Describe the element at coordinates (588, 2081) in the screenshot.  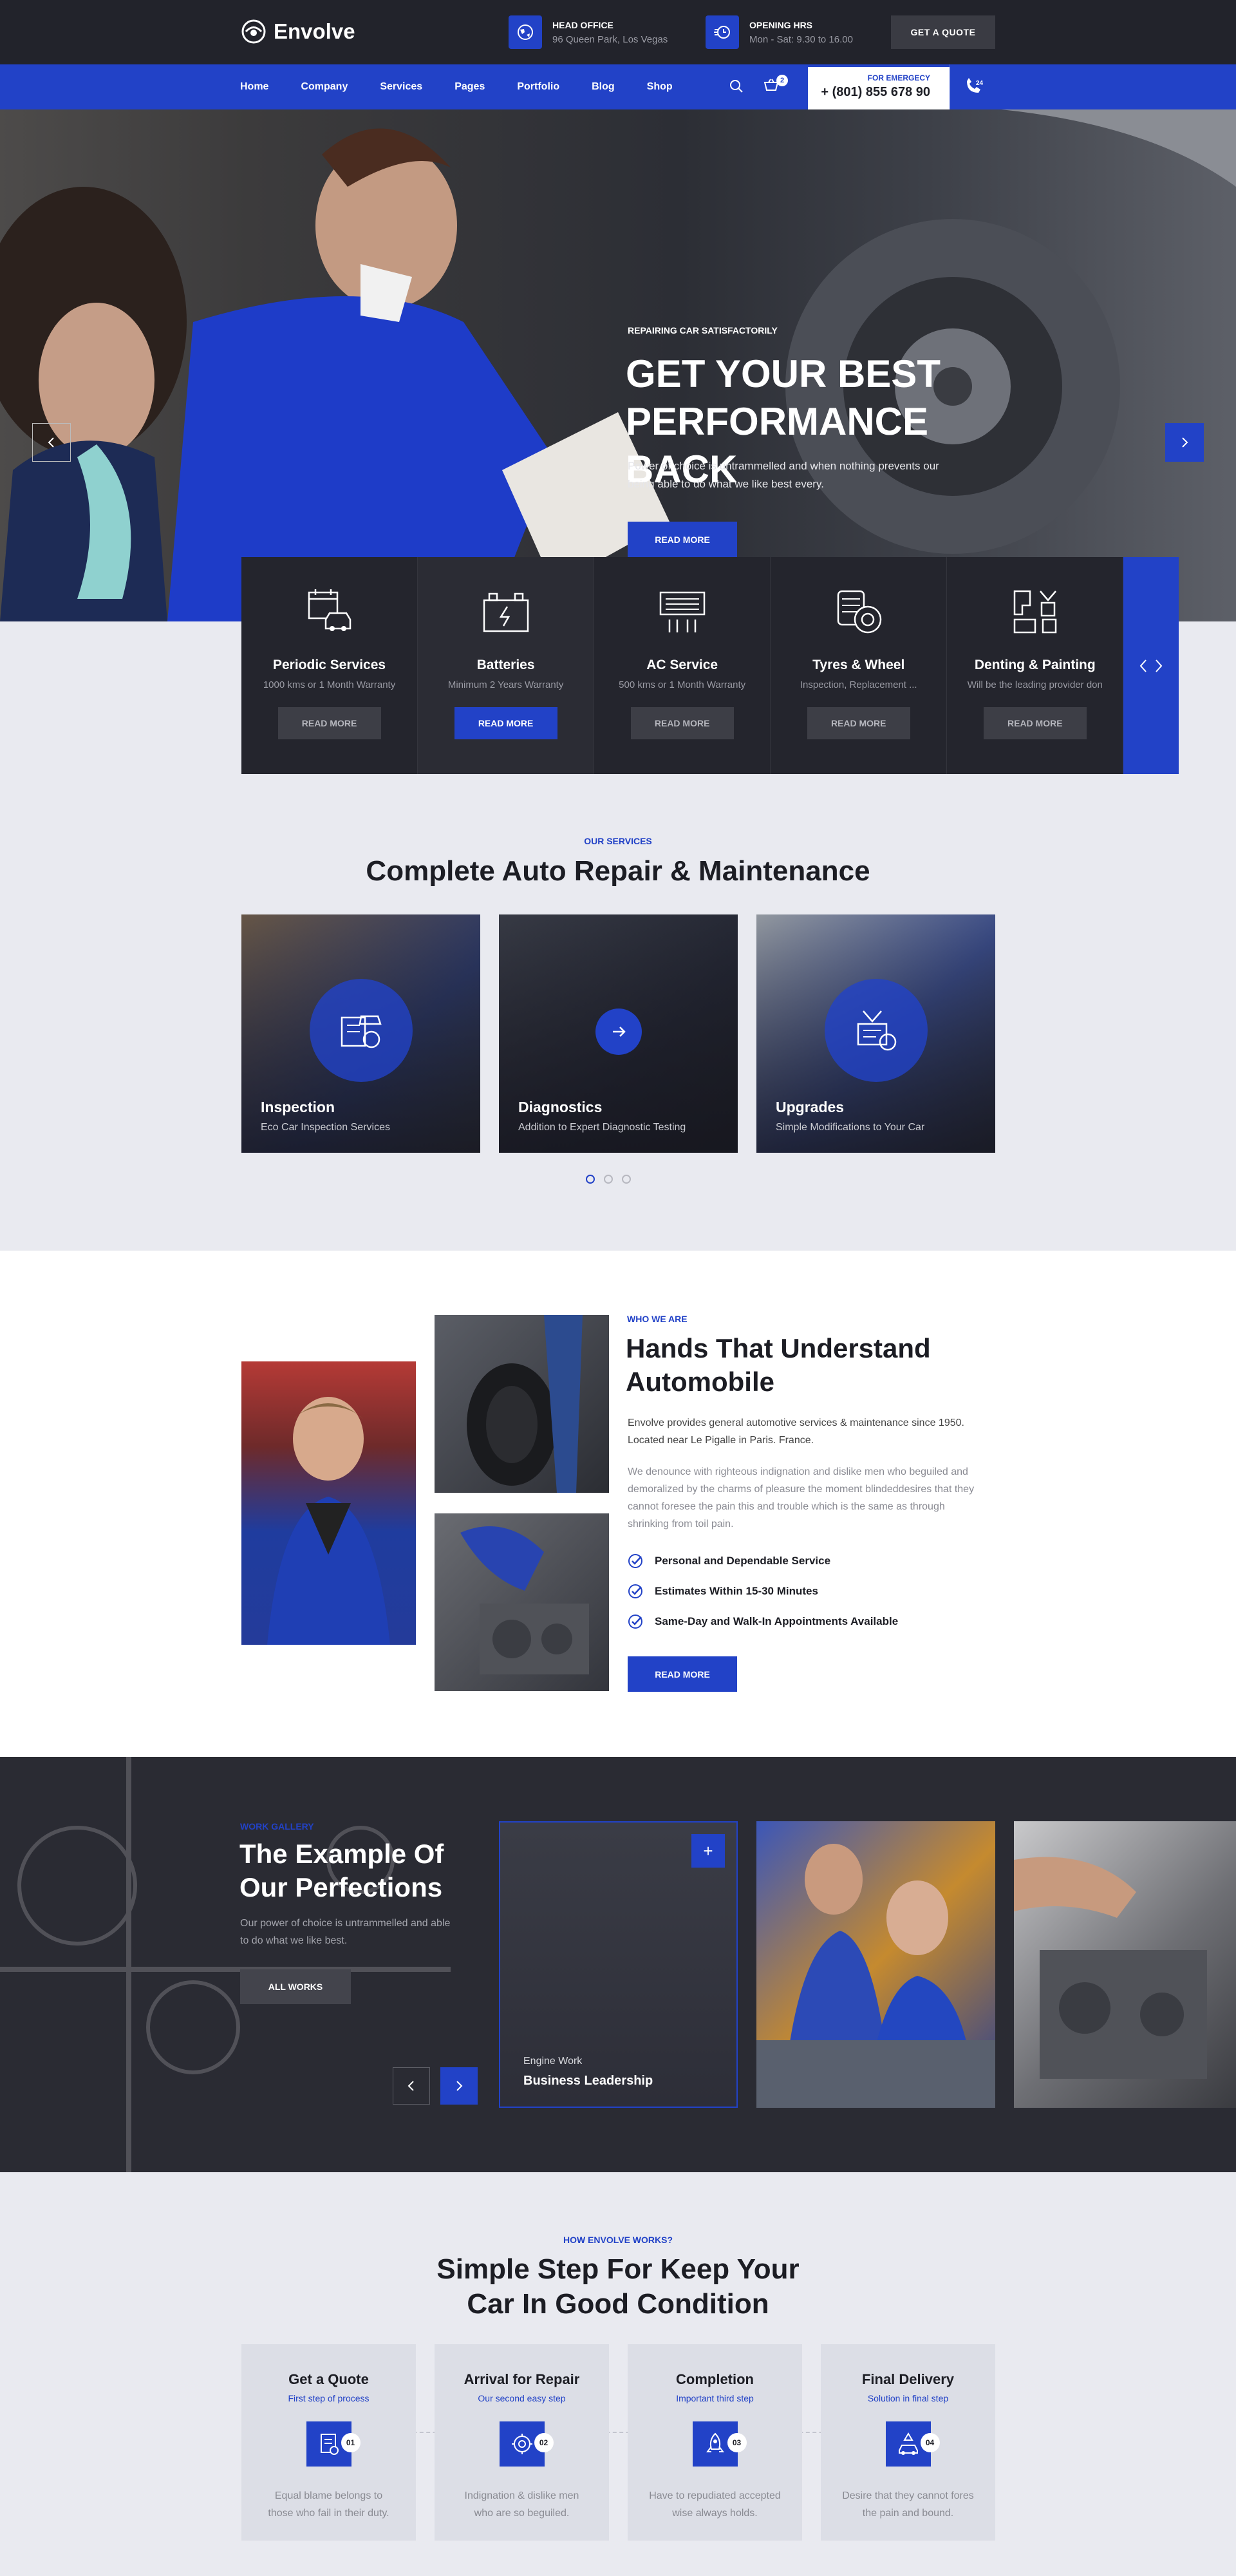
I see `gallery-card-title: Business Leadership` at that location.